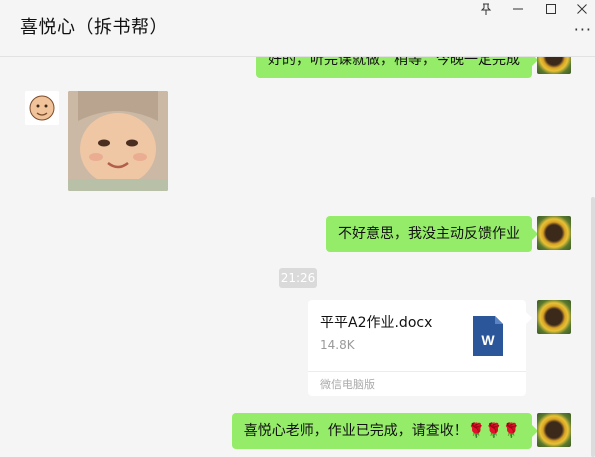  I want to click on minimize-button, so click(518, 9).